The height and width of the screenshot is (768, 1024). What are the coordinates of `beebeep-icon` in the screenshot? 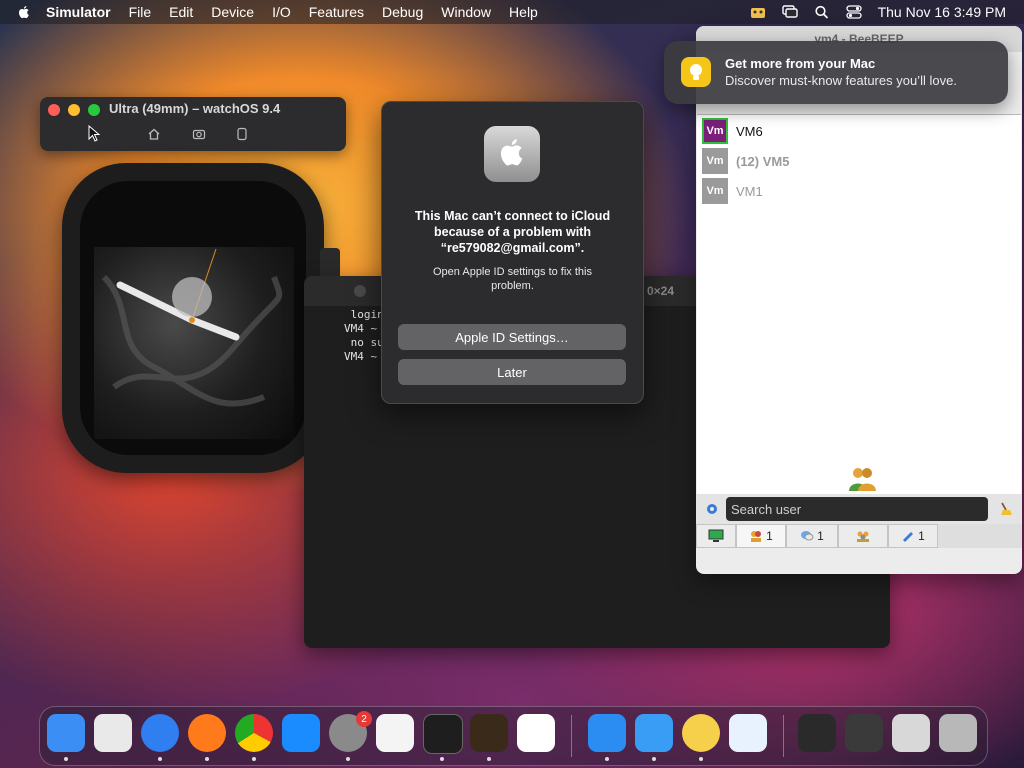 It's located at (701, 733).